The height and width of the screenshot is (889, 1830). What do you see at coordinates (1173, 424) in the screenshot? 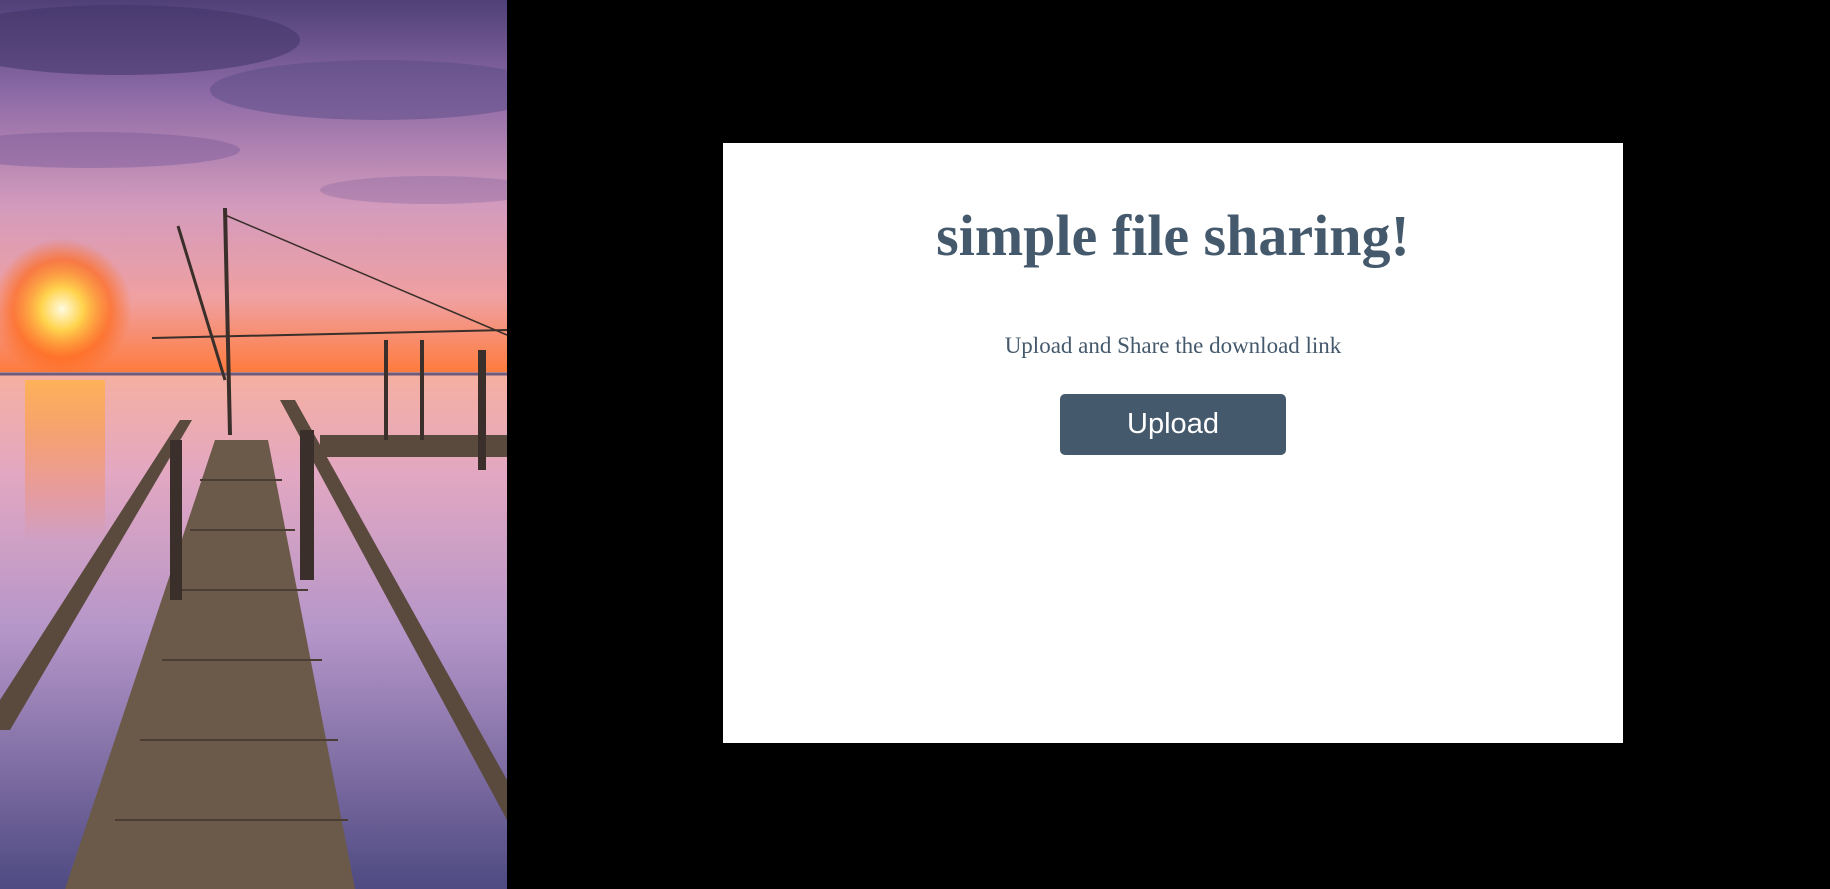
I see `upload-button: Upload` at bounding box center [1173, 424].